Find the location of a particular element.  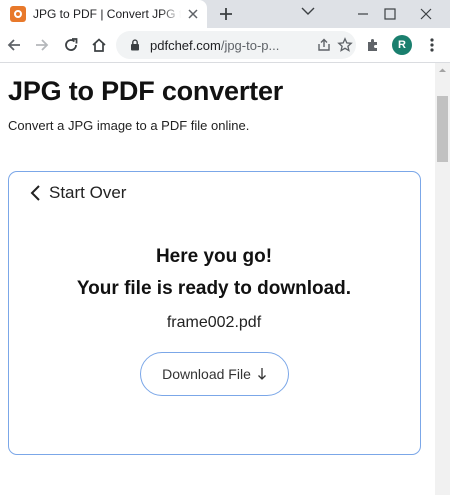

ready-headline: Here you go! is located at coordinates (214, 256).